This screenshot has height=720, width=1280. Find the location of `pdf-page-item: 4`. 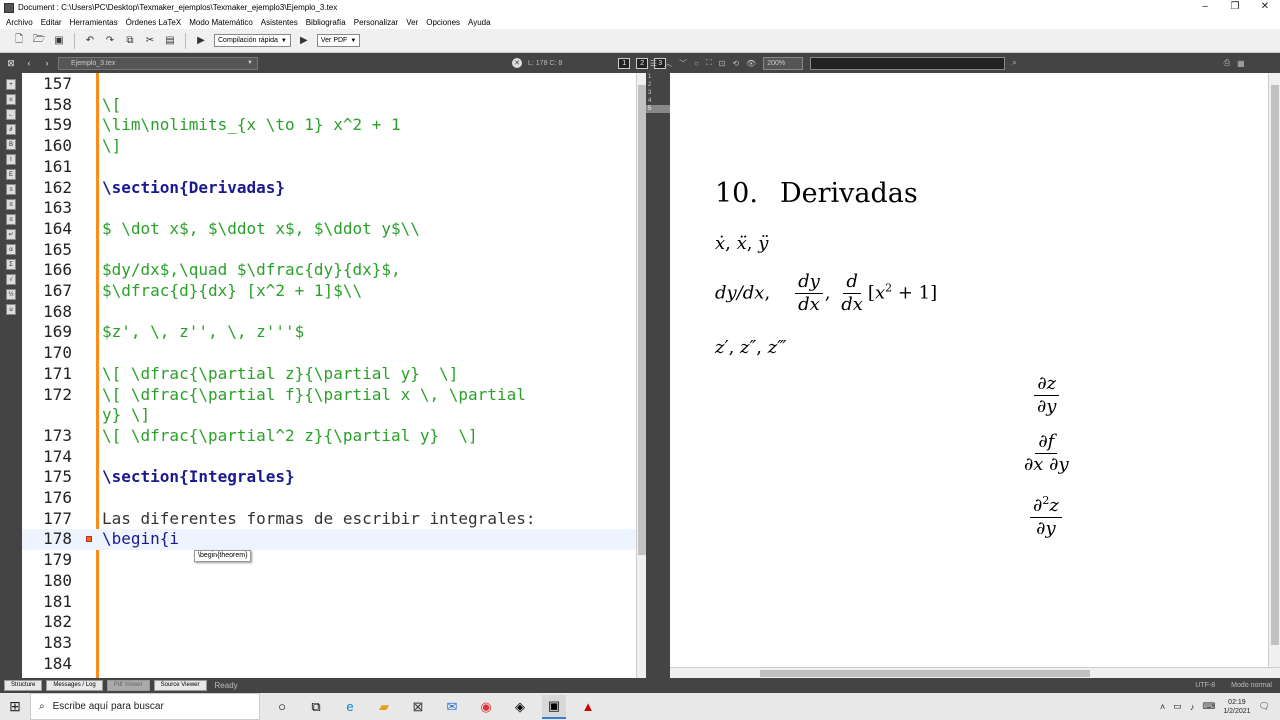

pdf-page-item: 4 is located at coordinates (658, 101).